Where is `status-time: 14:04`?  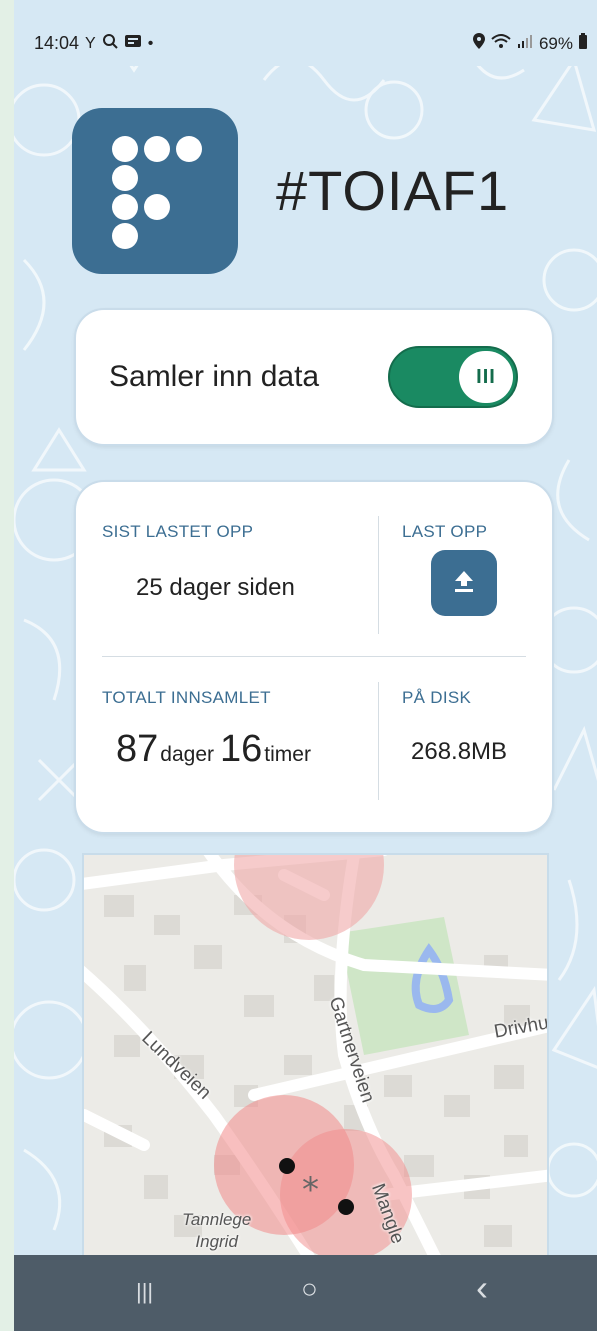
status-time: 14:04 is located at coordinates (57, 43).